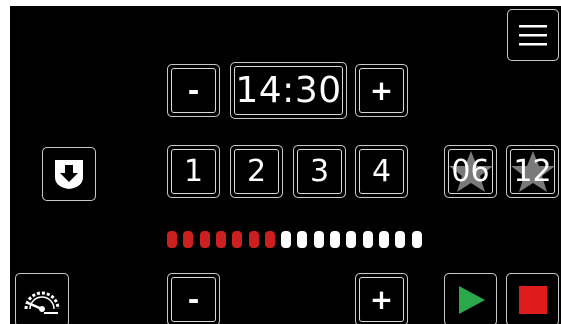 The width and height of the screenshot is (561, 324). I want to click on hamburger-menu-icon, so click(533, 35).